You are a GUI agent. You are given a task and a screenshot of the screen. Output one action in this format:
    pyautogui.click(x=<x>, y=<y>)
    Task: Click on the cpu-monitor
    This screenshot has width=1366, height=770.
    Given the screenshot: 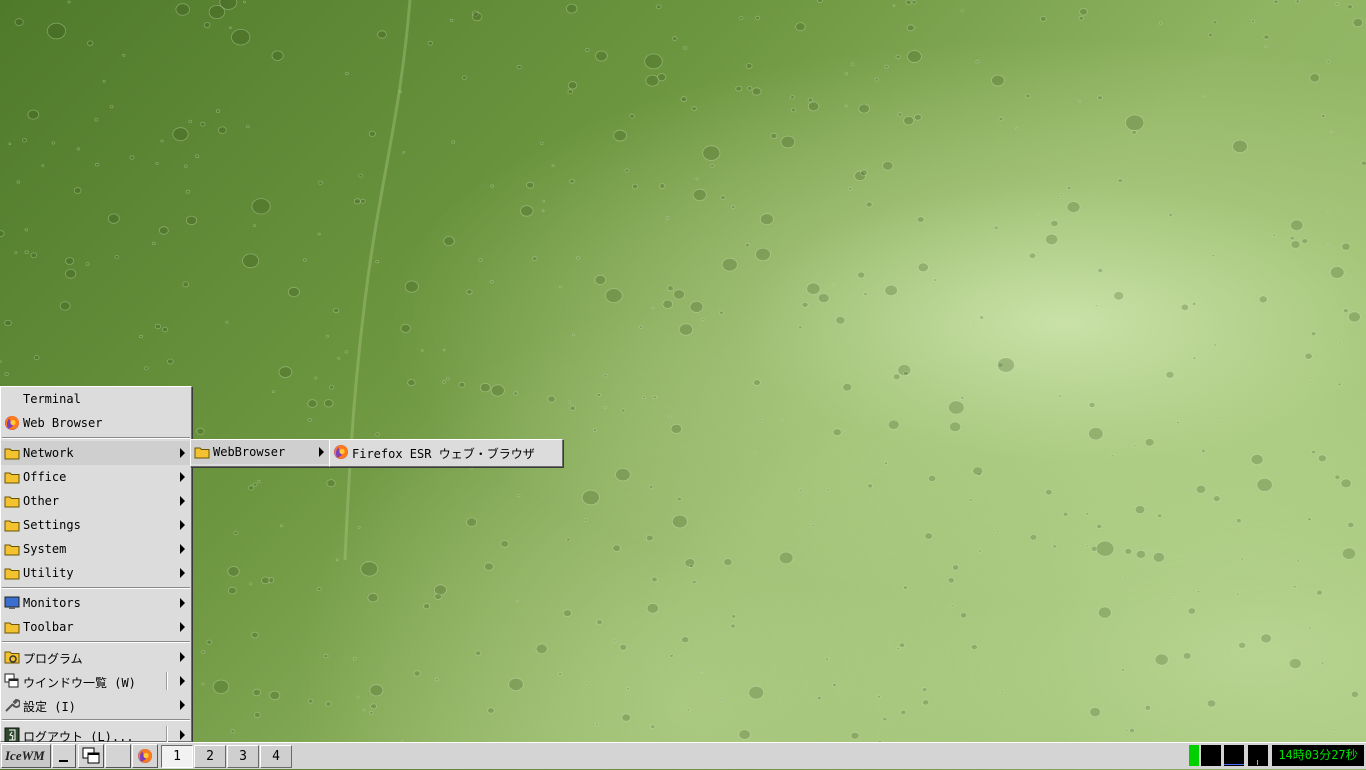 What is the action you would take?
    pyautogui.click(x=1194, y=755)
    